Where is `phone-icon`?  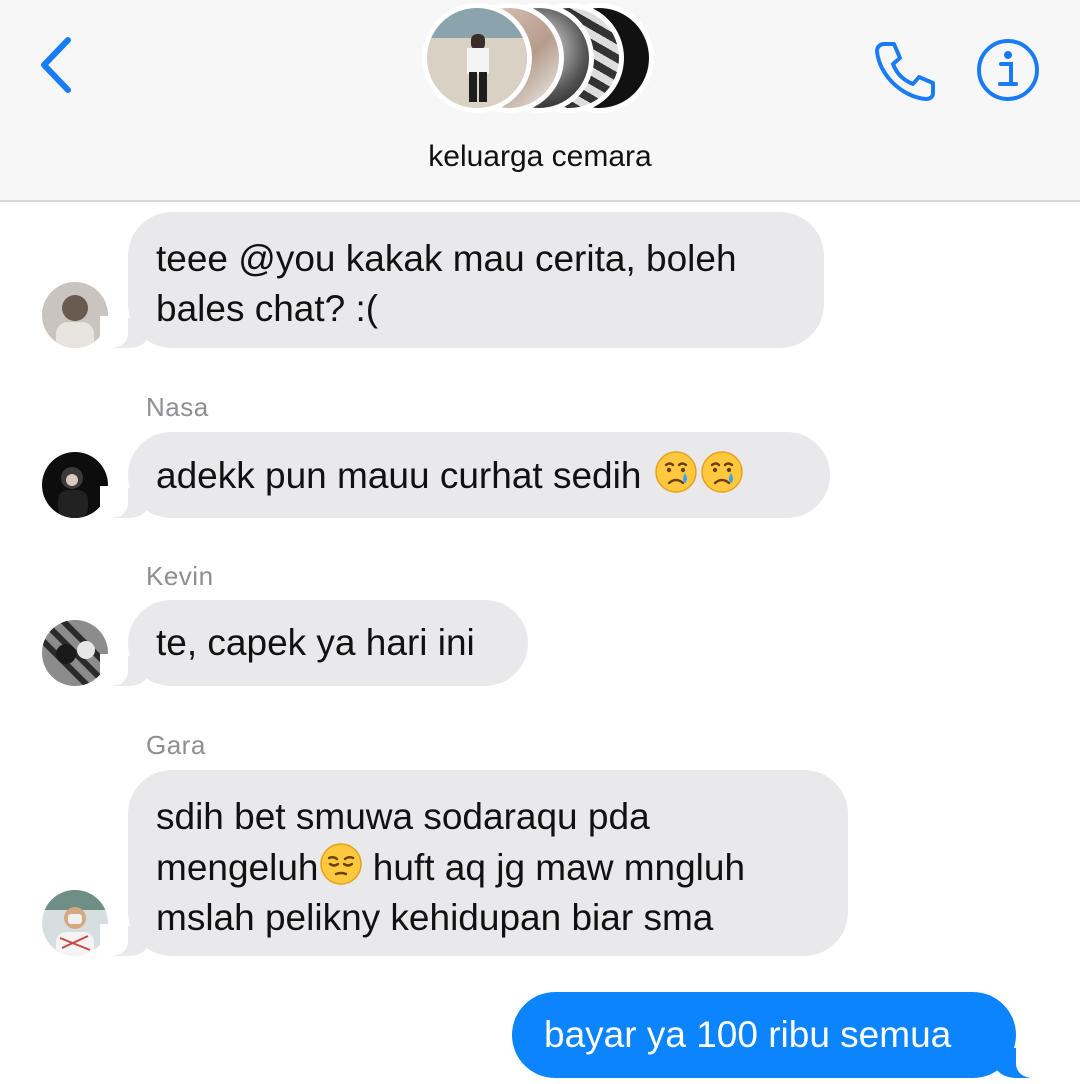 phone-icon is located at coordinates (905, 71).